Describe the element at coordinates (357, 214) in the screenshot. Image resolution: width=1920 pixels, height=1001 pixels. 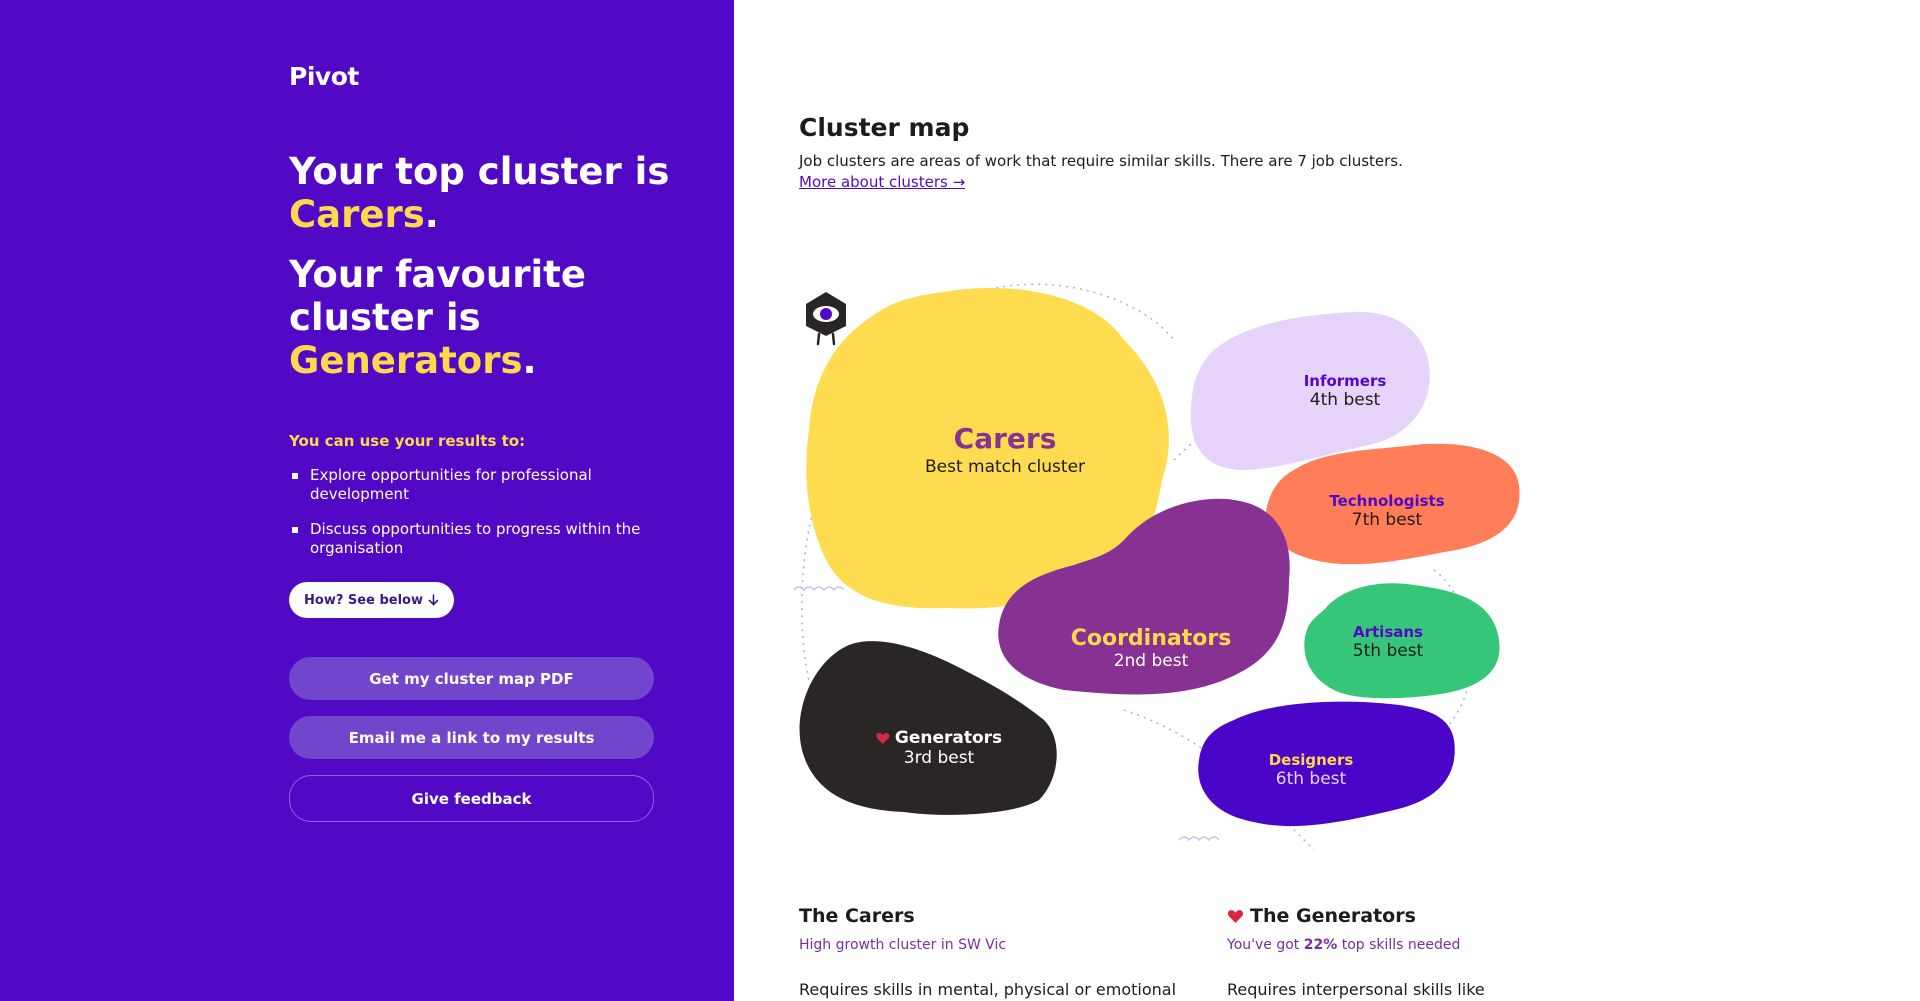
I see `top-cluster-name: Carers` at that location.